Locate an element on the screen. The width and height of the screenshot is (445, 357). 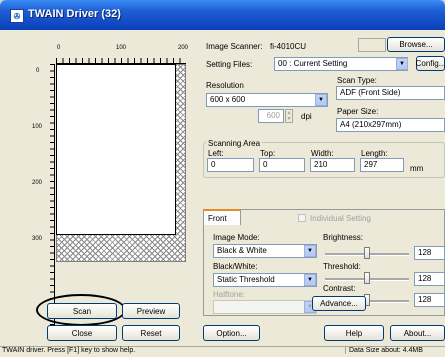
resolution-select: 600 x 600 is located at coordinates (267, 100).